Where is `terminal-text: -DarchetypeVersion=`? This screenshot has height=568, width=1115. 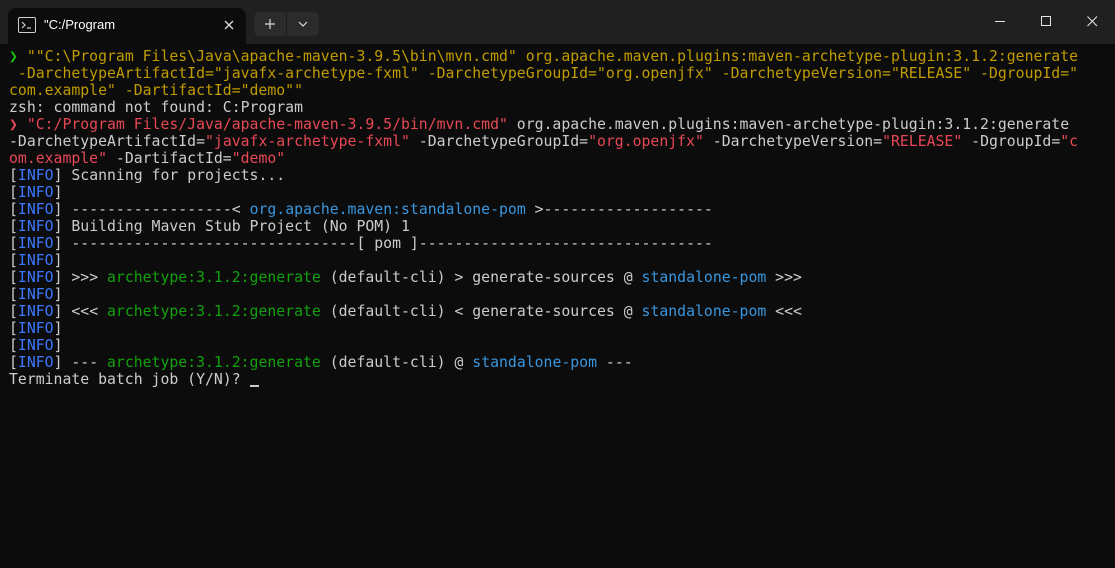 terminal-text: -DarchetypeVersion= is located at coordinates (793, 141).